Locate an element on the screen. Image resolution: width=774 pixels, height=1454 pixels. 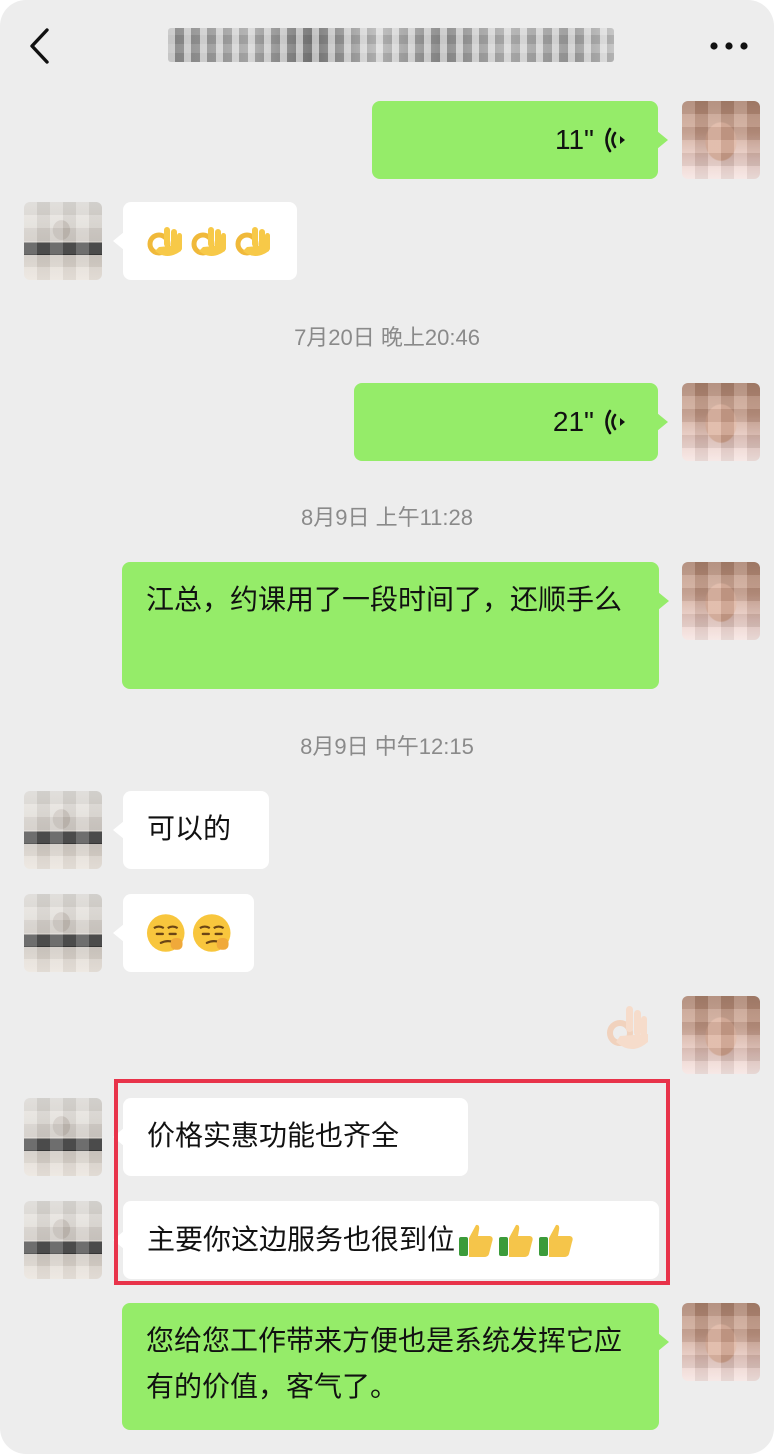
text-message-bubble: 可以的 is located at coordinates (191, 830).